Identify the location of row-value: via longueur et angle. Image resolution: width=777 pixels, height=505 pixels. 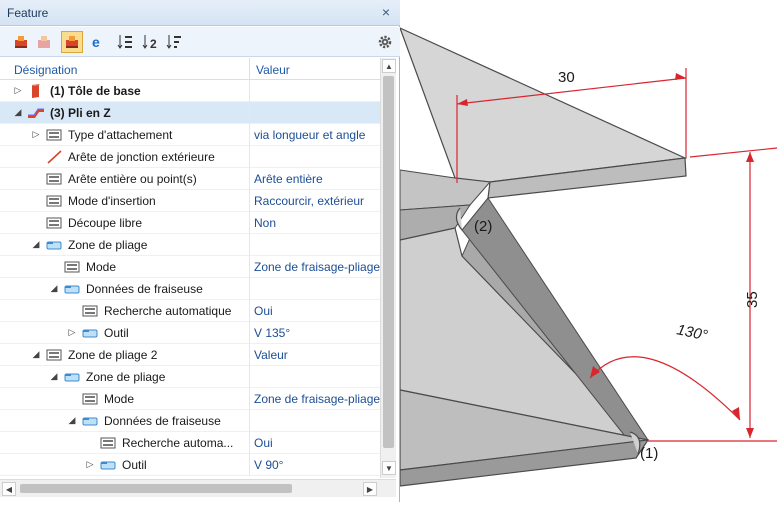
(317, 135).